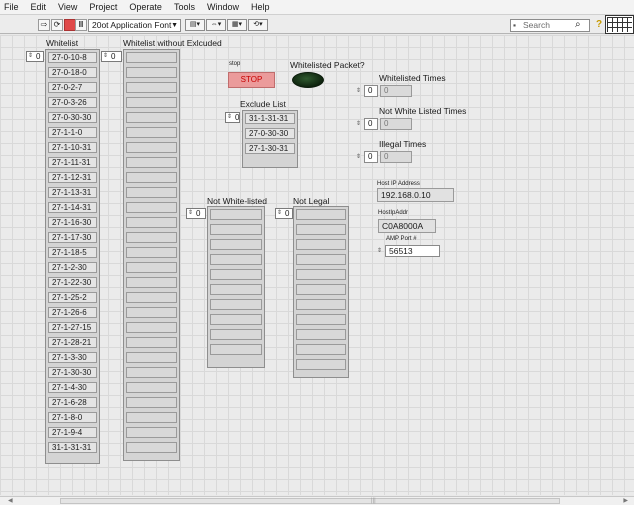  I want to click on menu-item-file: File, so click(12, 7).